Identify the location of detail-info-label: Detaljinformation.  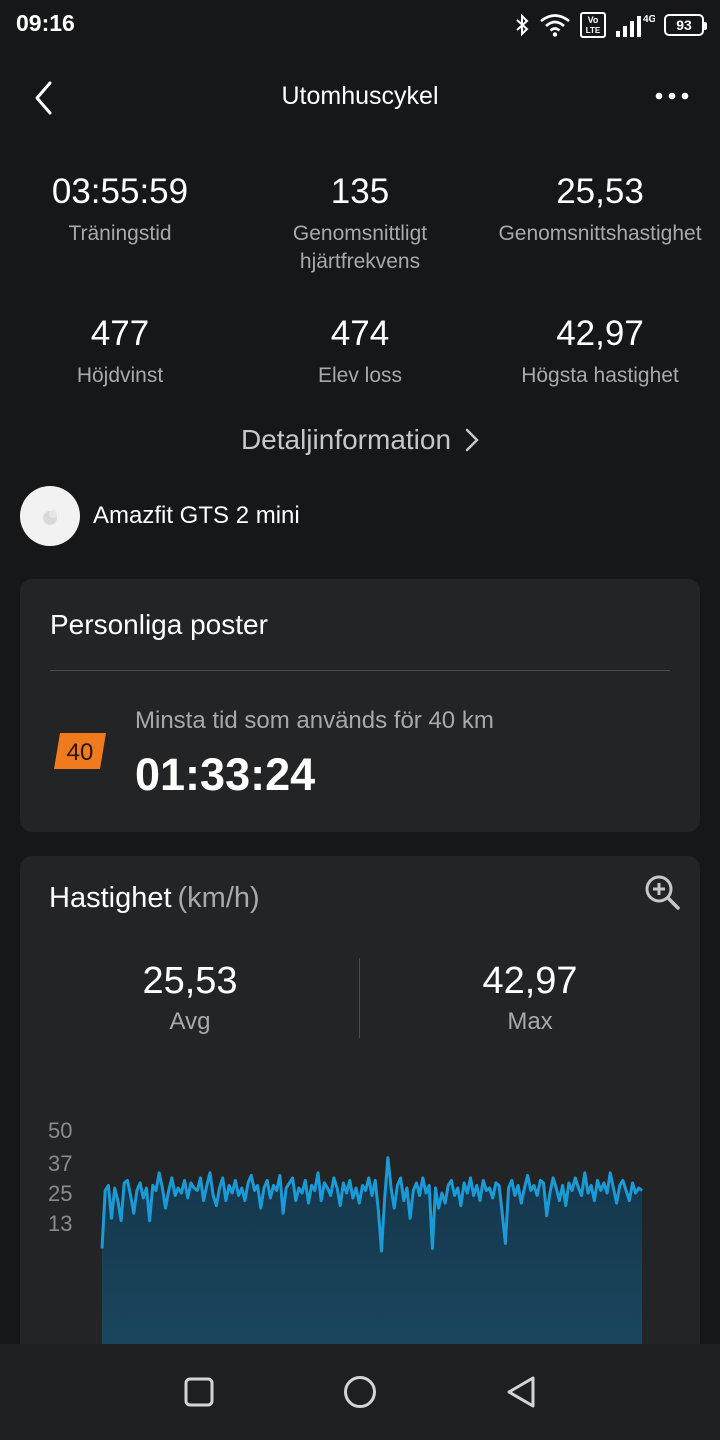
(346, 439).